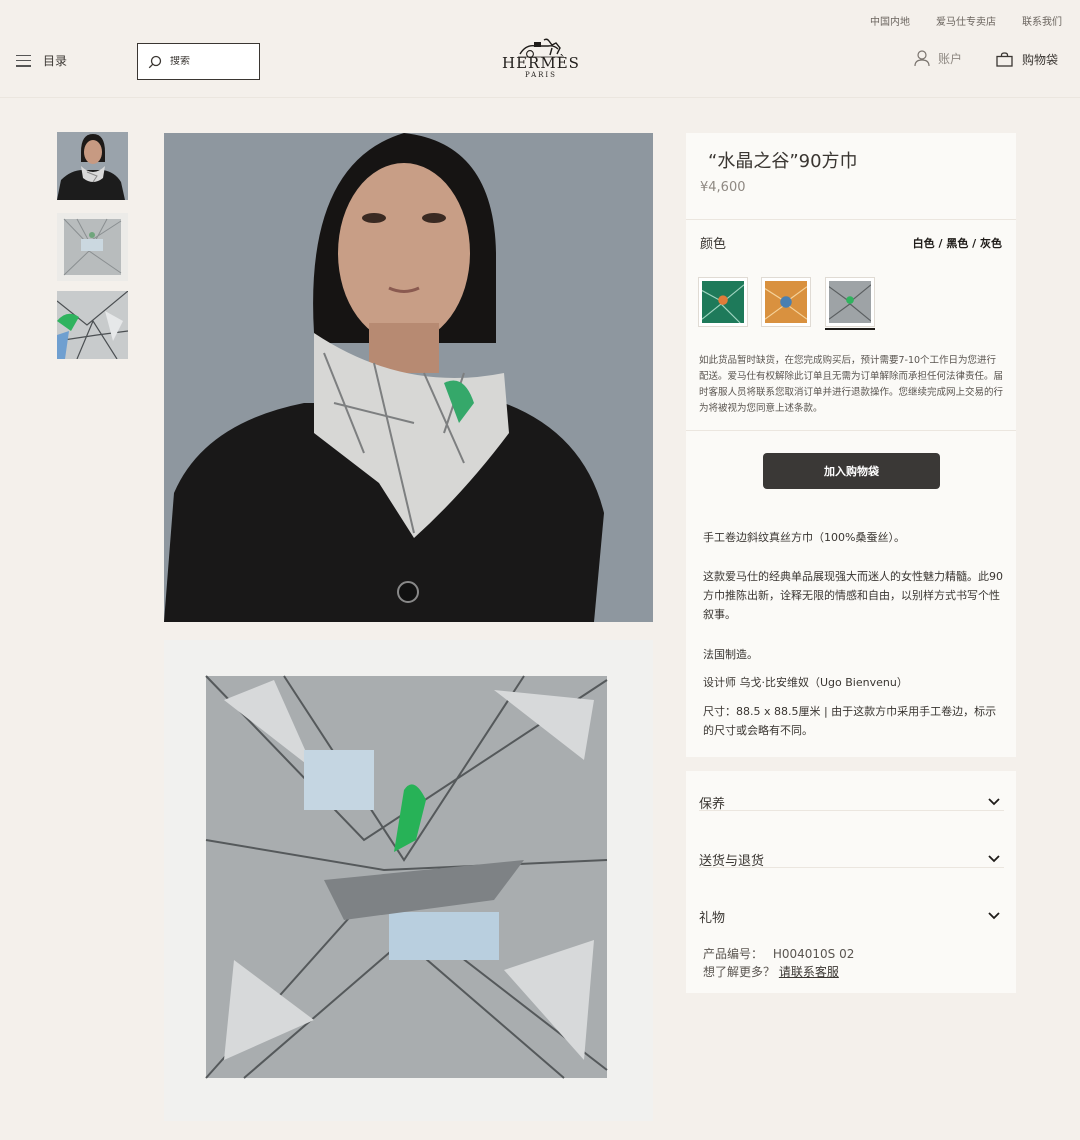 Image resolution: width=1080 pixels, height=1140 pixels. What do you see at coordinates (92, 325) in the screenshot?
I see `thumbnail-scarf-detail` at bounding box center [92, 325].